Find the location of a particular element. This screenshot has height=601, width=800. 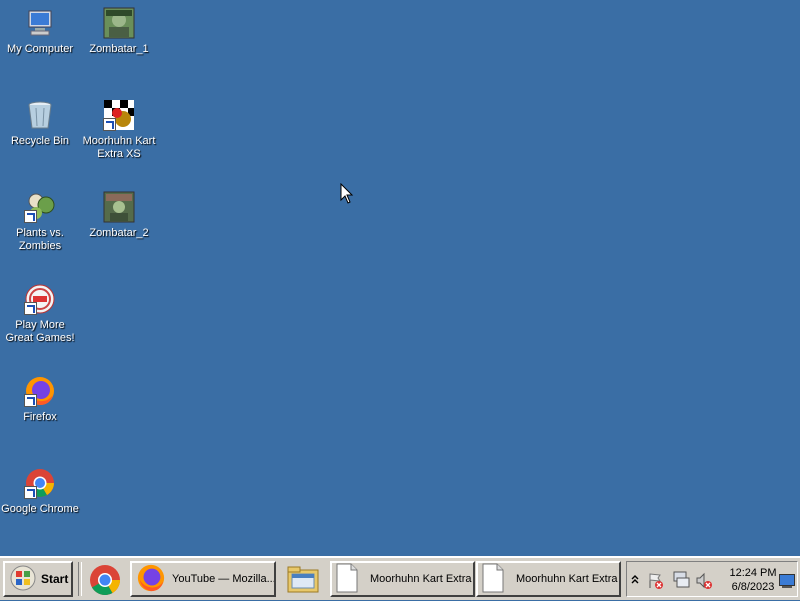

desktop-icon-google-chrome: Google Chrome is located at coordinates (40, 491).